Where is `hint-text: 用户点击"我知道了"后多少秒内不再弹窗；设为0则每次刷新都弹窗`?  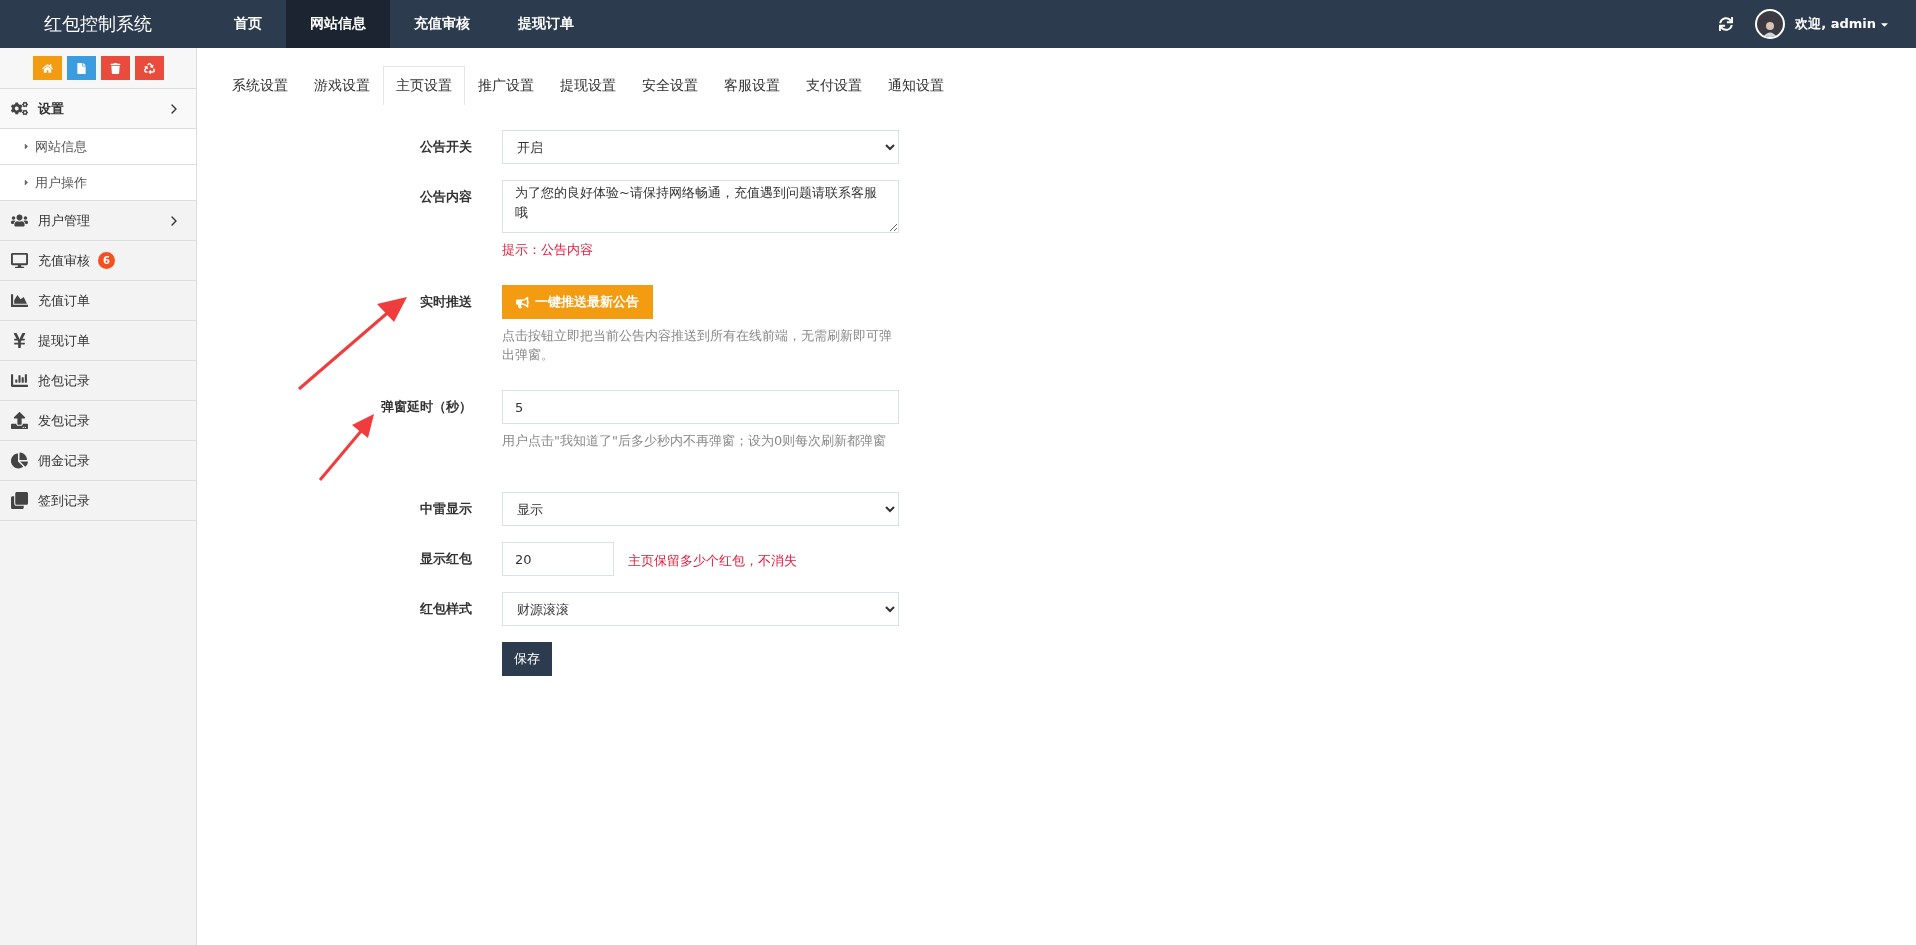 hint-text: 用户点击"我知道了"后多少秒内不再弹窗；设为0则每次刷新都弹窗 is located at coordinates (695, 441).